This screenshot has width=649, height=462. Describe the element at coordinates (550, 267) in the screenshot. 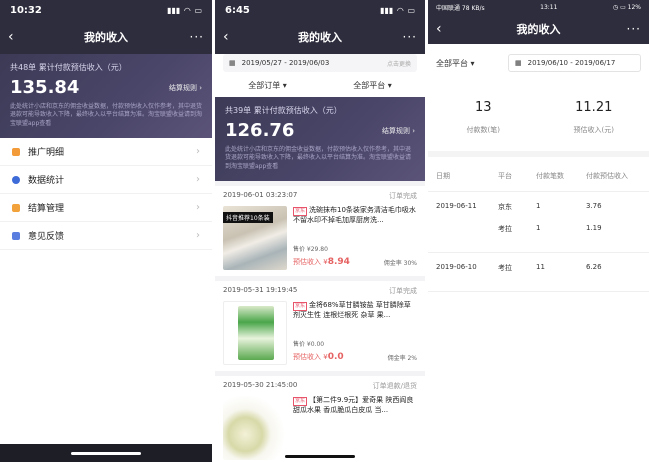

I see `table-row: 考拉 11 6.26` at that location.